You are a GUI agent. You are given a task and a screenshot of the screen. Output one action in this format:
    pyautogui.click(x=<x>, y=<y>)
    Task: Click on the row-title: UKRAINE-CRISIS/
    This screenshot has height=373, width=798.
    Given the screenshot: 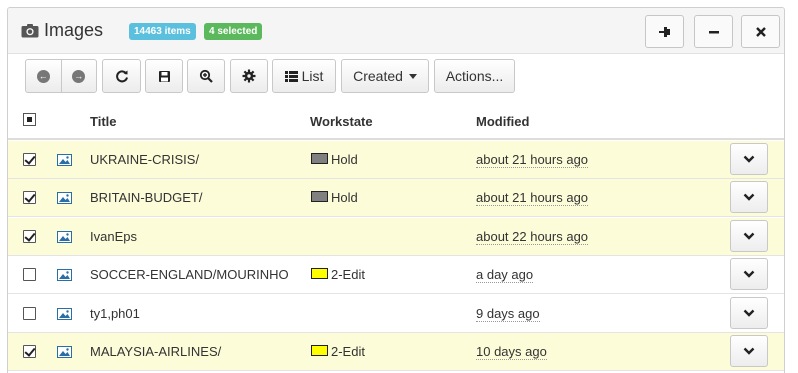 What is the action you would take?
    pyautogui.click(x=144, y=159)
    